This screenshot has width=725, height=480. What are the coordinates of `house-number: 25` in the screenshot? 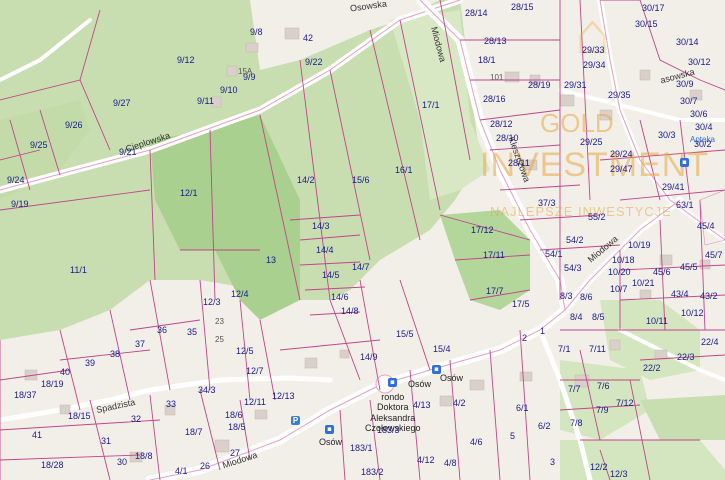 It's located at (219, 339).